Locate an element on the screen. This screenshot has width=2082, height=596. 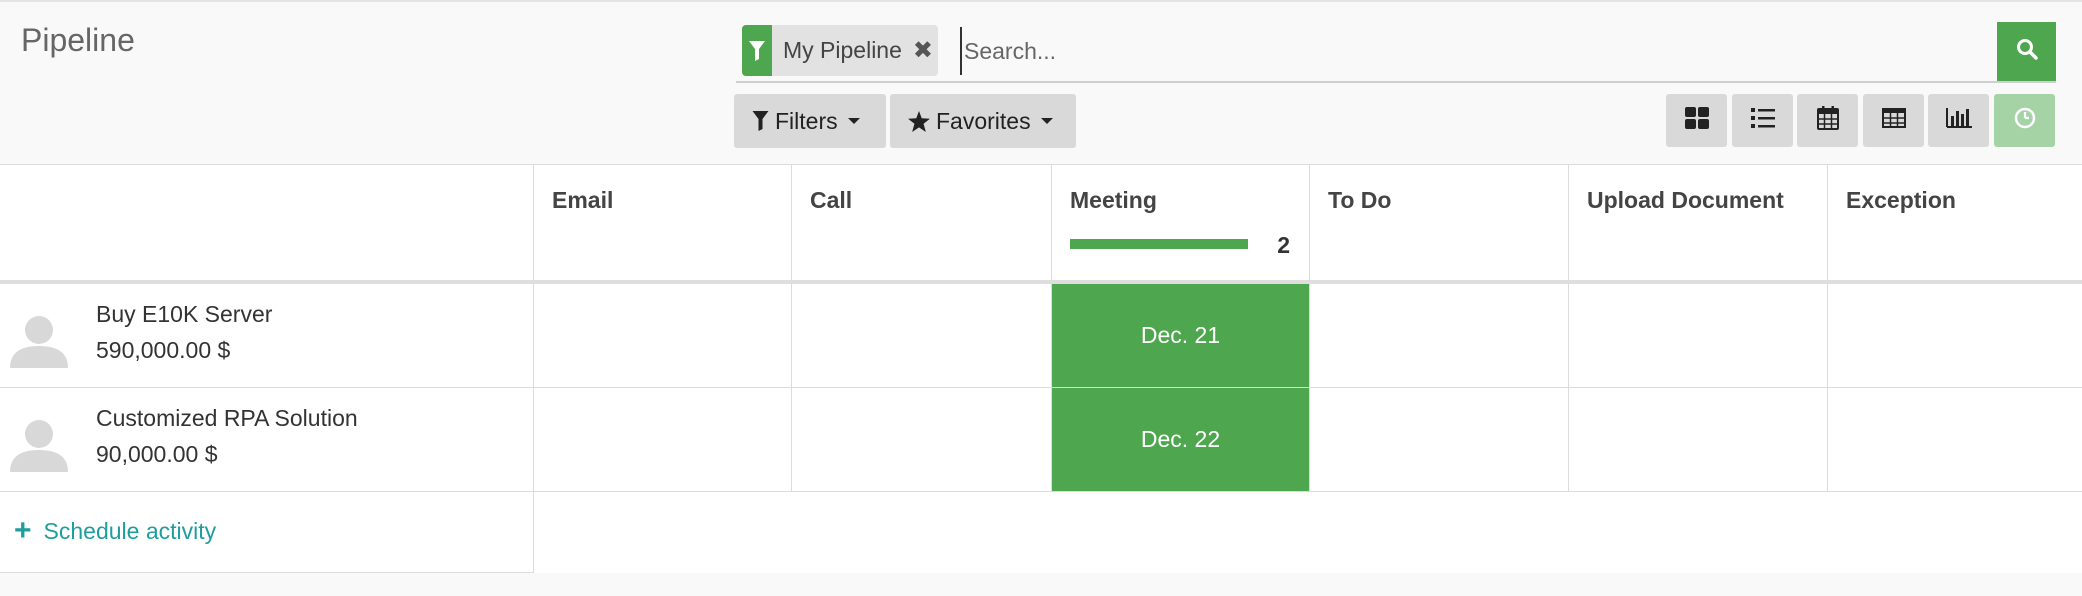
kanban-icon is located at coordinates (1696, 120).